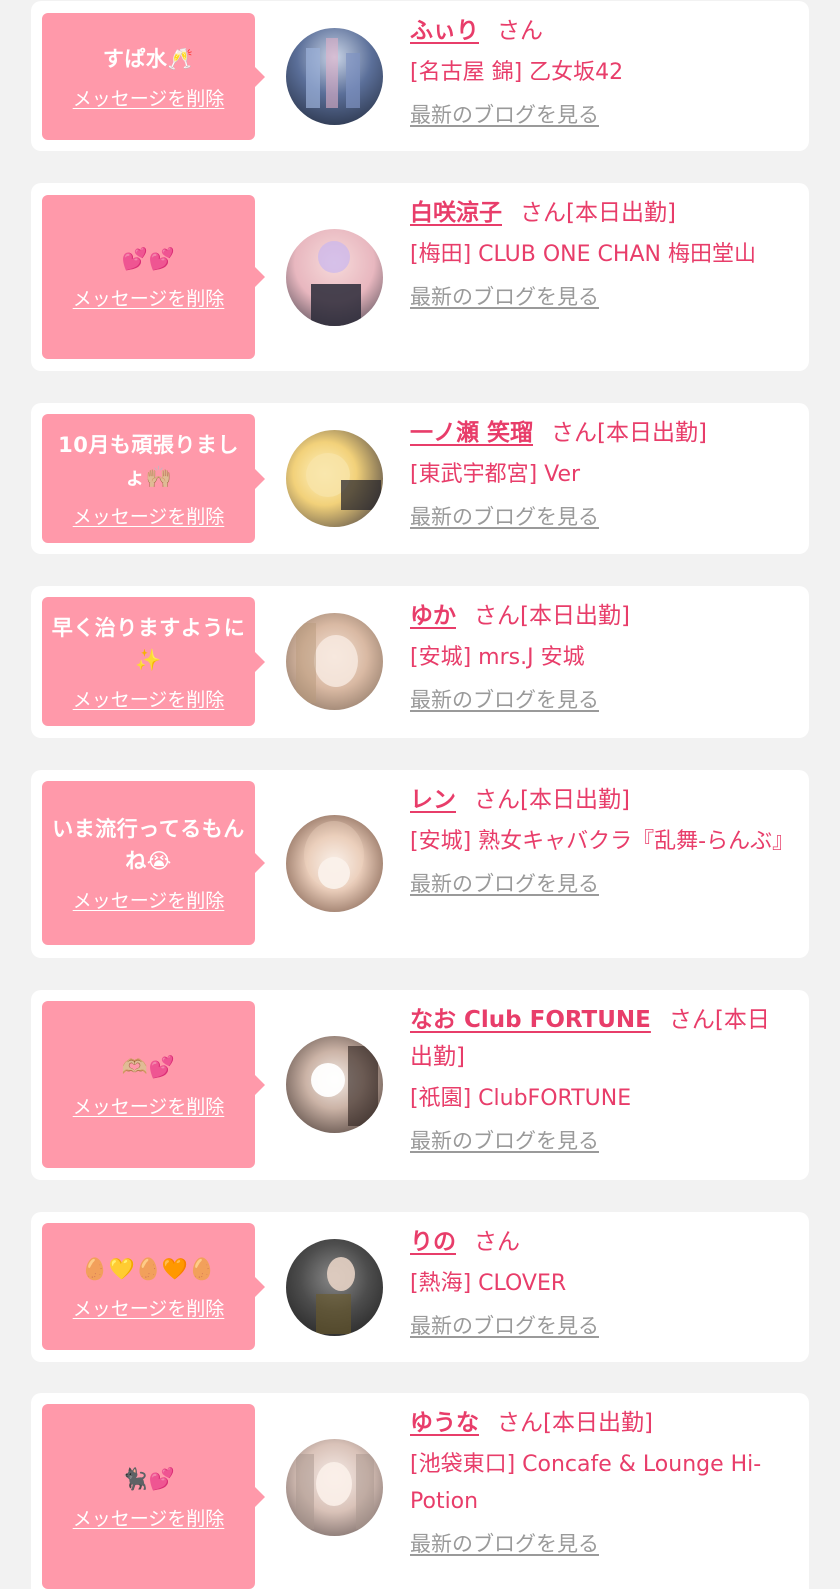 Image resolution: width=840 pixels, height=1589 pixels. I want to click on name-line: ゆうな さん[本日出勤], so click(600, 1423).